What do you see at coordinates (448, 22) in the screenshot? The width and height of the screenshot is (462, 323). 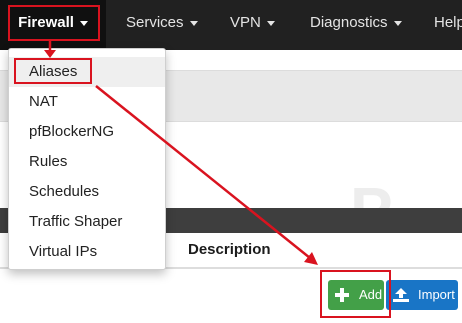 I see `nav-help-label: Help` at bounding box center [448, 22].